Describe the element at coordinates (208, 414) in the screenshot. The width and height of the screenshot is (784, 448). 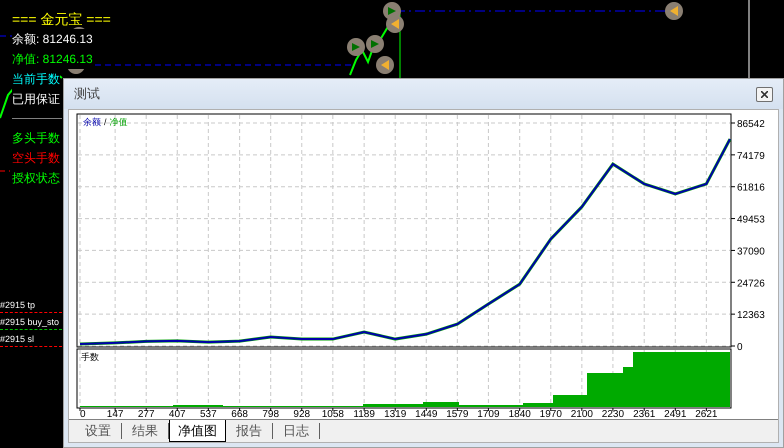
I see `x-tick-label: 537` at that location.